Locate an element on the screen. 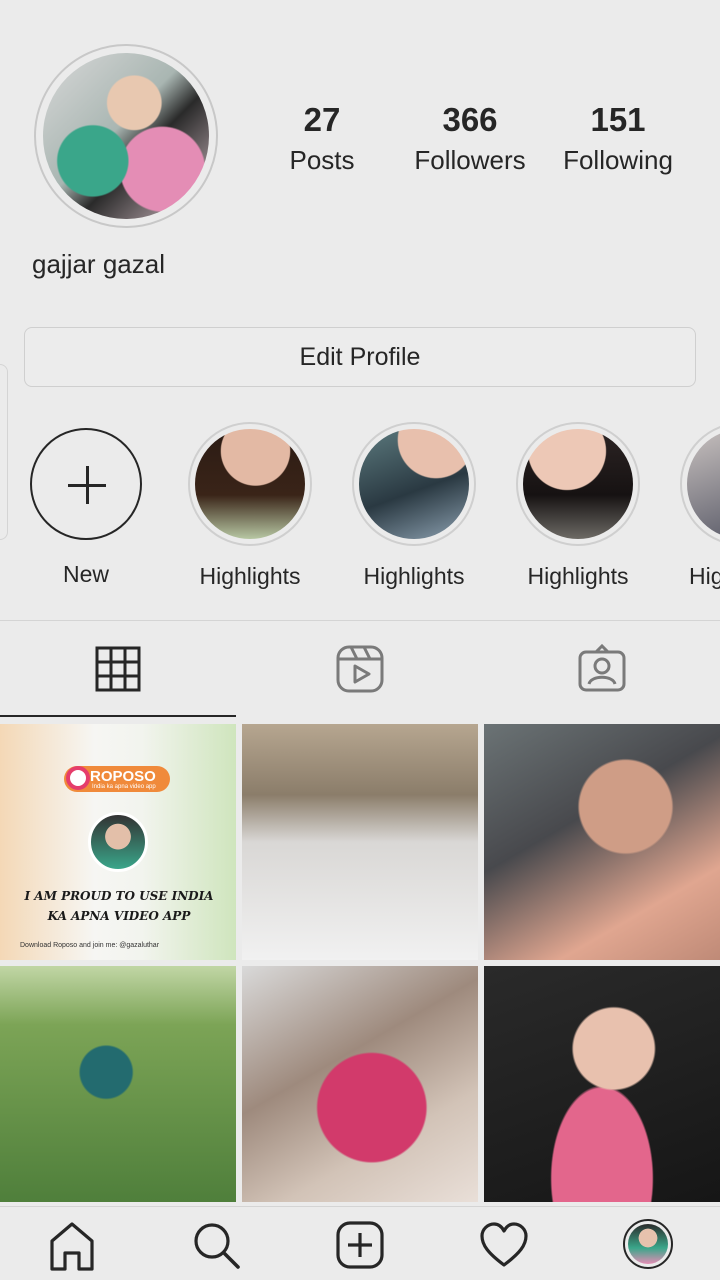 This screenshot has width=720, height=1280. profile-username: gajjar gazal is located at coordinates (98, 264).